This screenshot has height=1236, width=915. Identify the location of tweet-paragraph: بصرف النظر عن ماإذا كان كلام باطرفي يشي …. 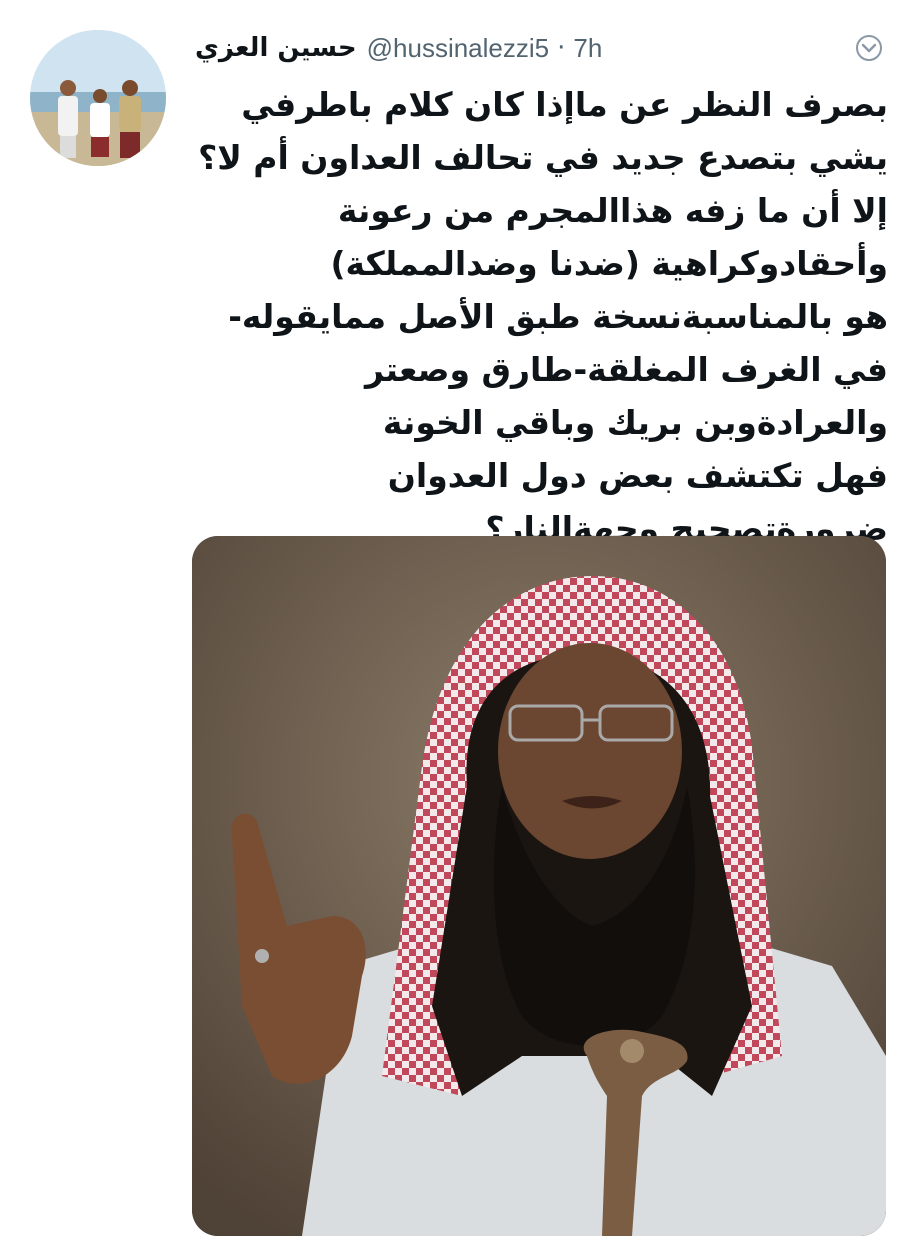
(543, 184).